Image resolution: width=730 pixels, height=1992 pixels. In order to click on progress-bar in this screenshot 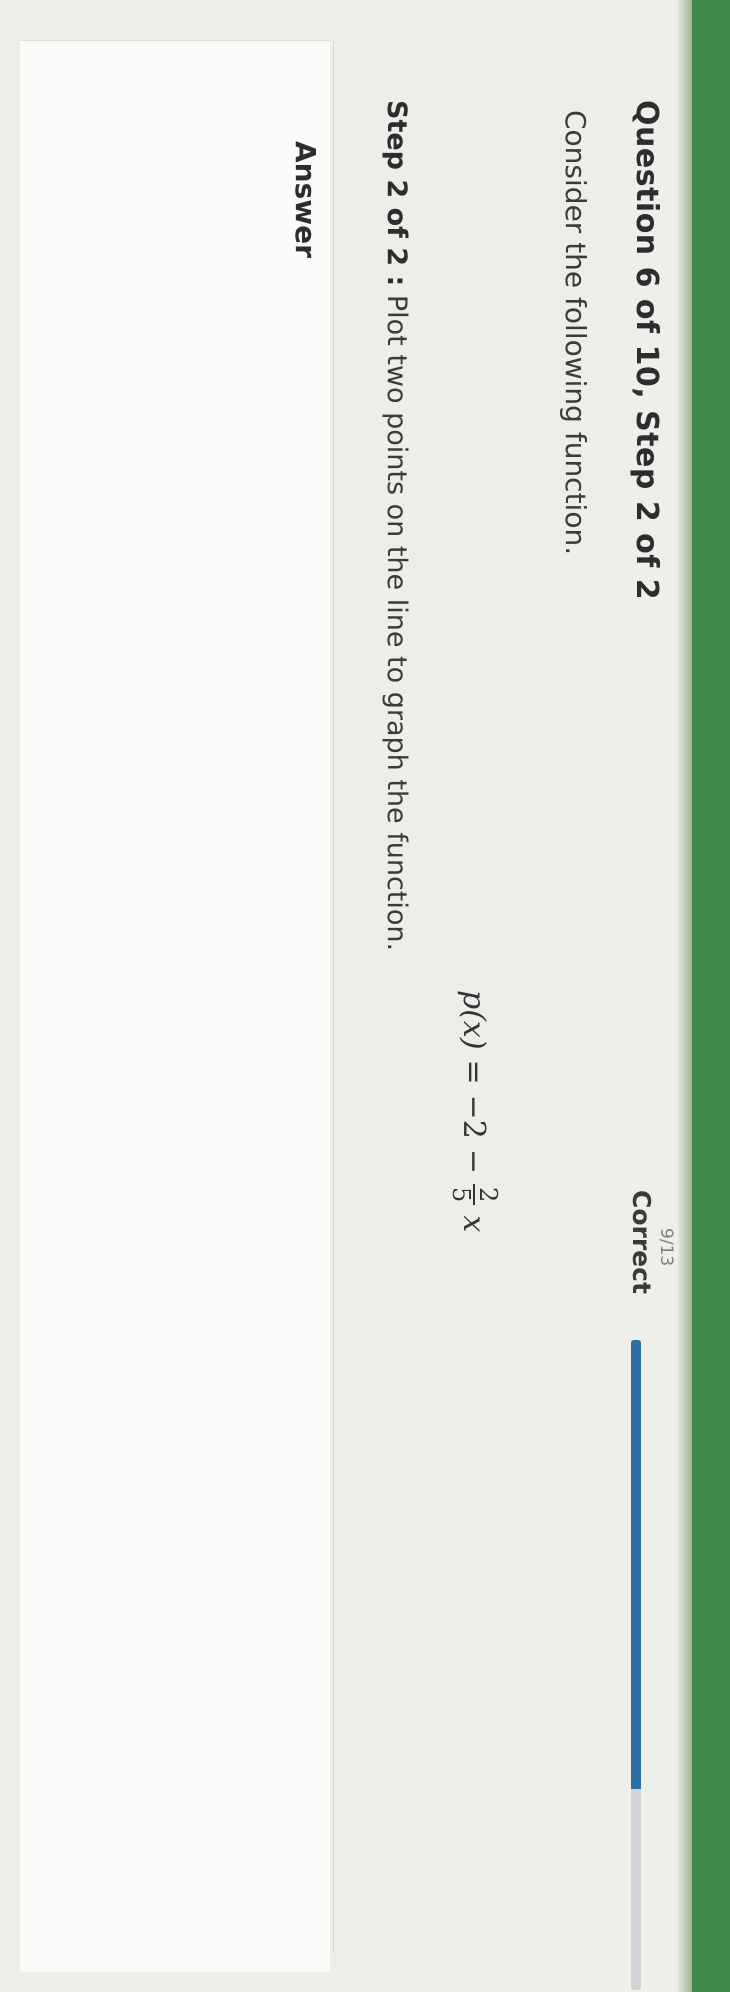, I will do `click(636, 1665)`.